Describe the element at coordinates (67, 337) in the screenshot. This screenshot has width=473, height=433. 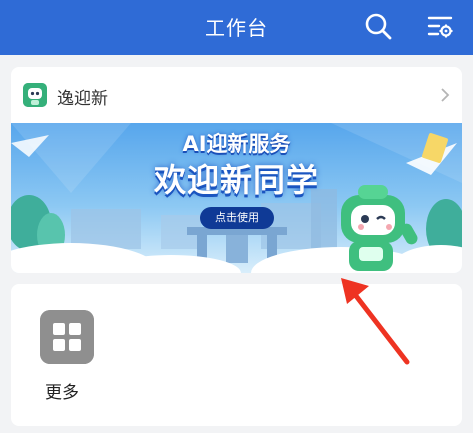
I see `grid-icon` at that location.